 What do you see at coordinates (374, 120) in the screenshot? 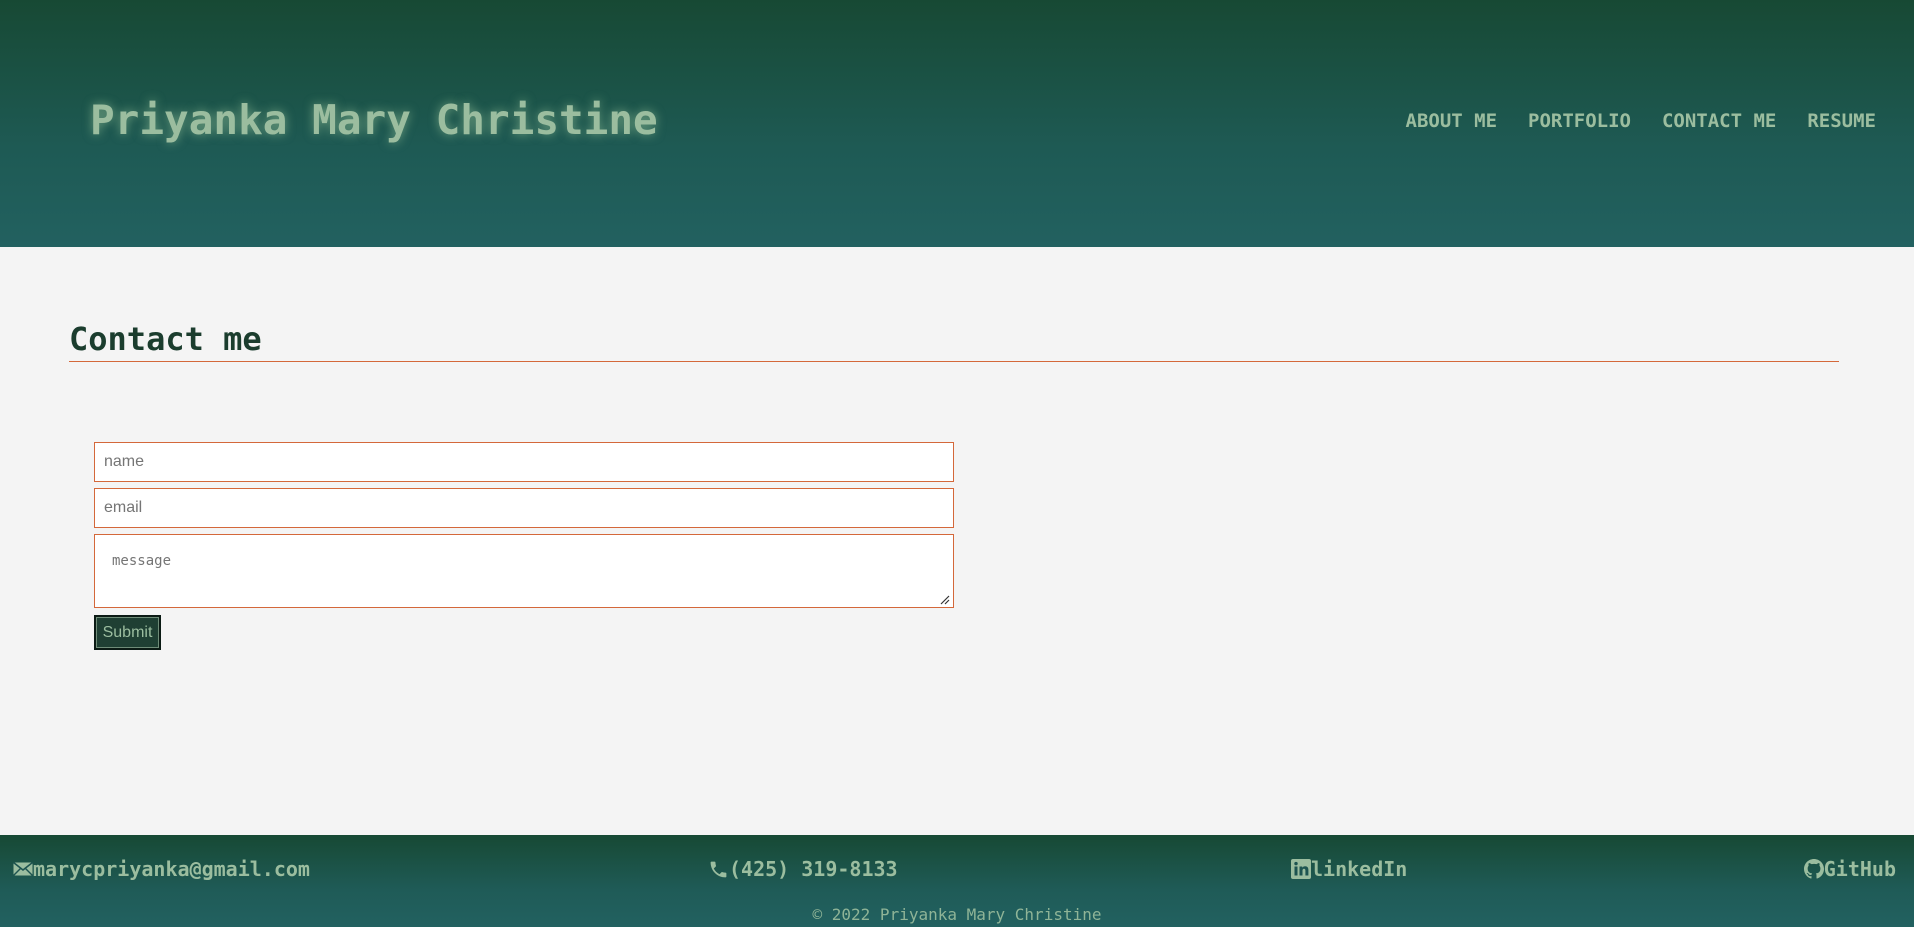
I see `site-title: Priyanka Mary Christine` at bounding box center [374, 120].